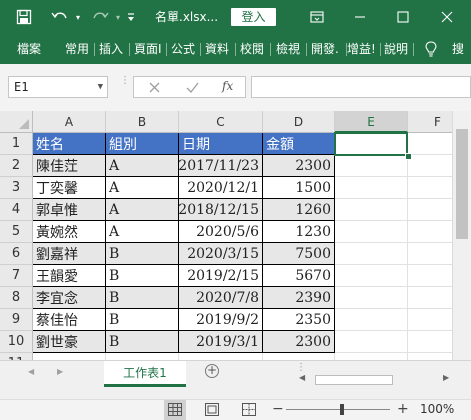 Image resolution: width=471 pixels, height=420 pixels. What do you see at coordinates (16, 254) in the screenshot?
I see `row-header-6: 6` at bounding box center [16, 254].